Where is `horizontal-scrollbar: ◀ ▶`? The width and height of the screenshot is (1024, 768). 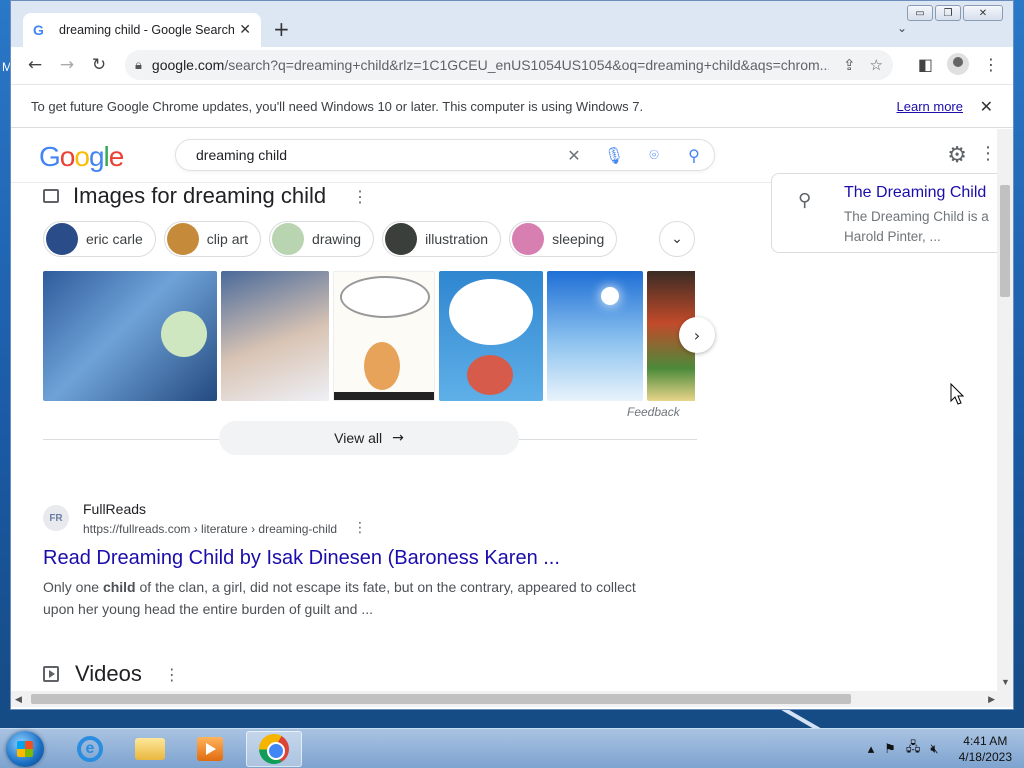
horizontal-scrollbar: ◀ ▶ is located at coordinates (512, 699).